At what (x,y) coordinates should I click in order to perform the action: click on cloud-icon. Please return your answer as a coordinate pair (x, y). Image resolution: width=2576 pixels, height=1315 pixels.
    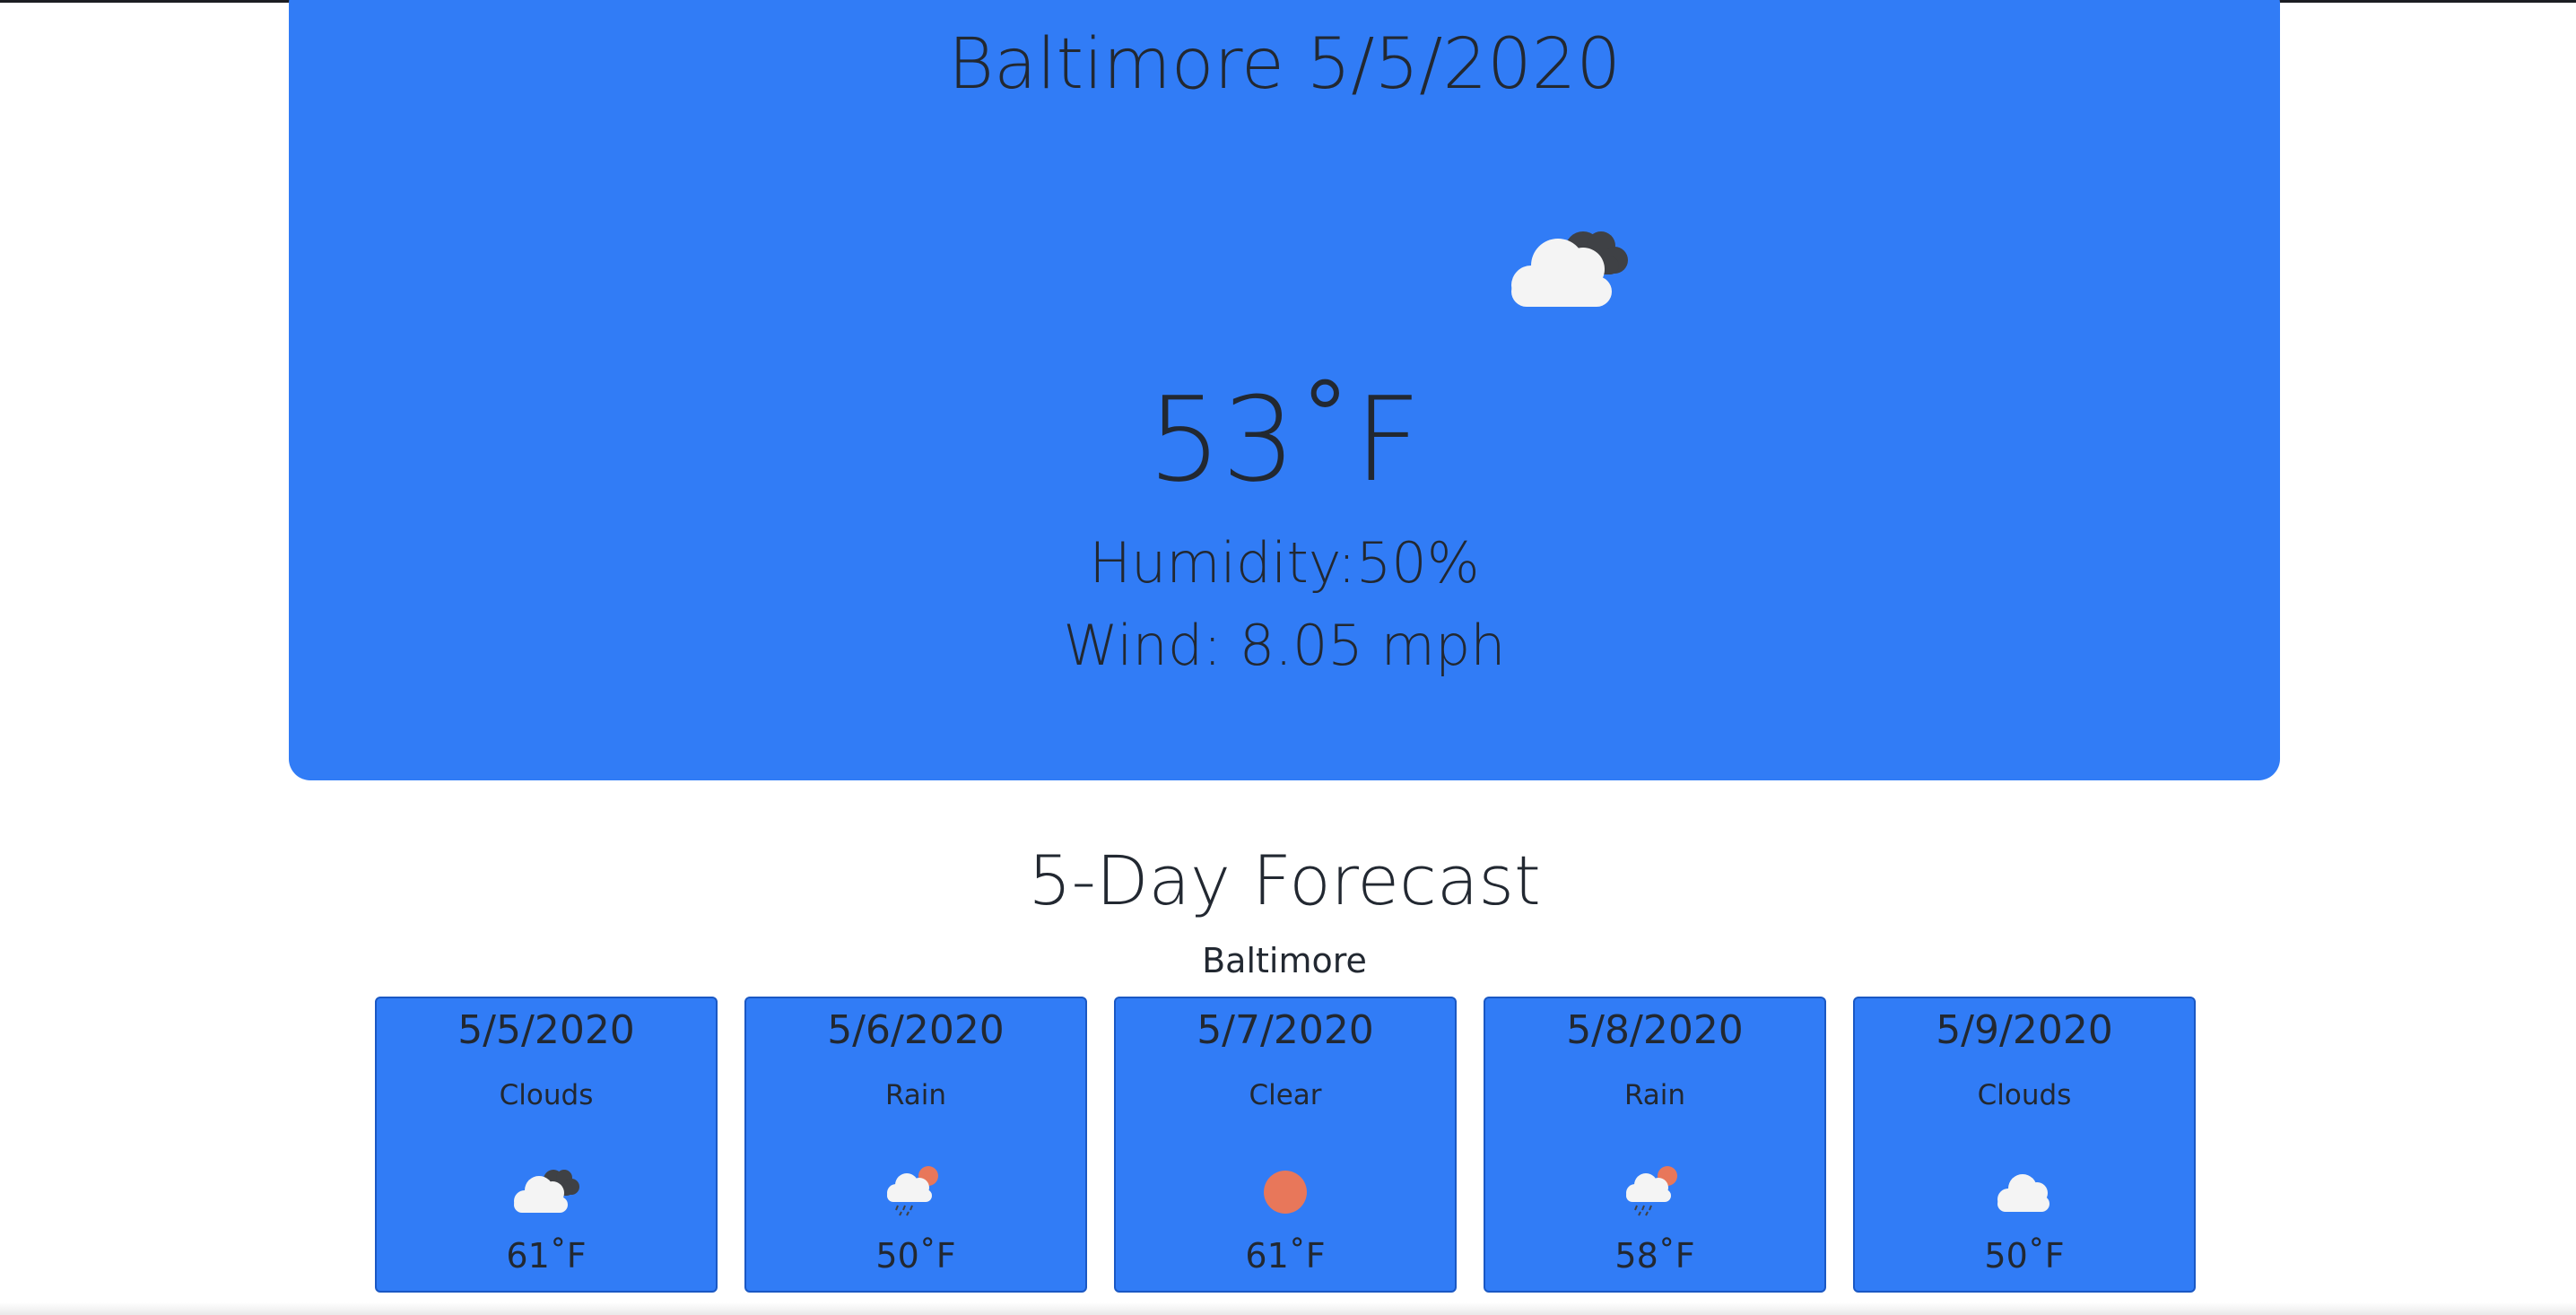
    Looking at the image, I should click on (2023, 1193).